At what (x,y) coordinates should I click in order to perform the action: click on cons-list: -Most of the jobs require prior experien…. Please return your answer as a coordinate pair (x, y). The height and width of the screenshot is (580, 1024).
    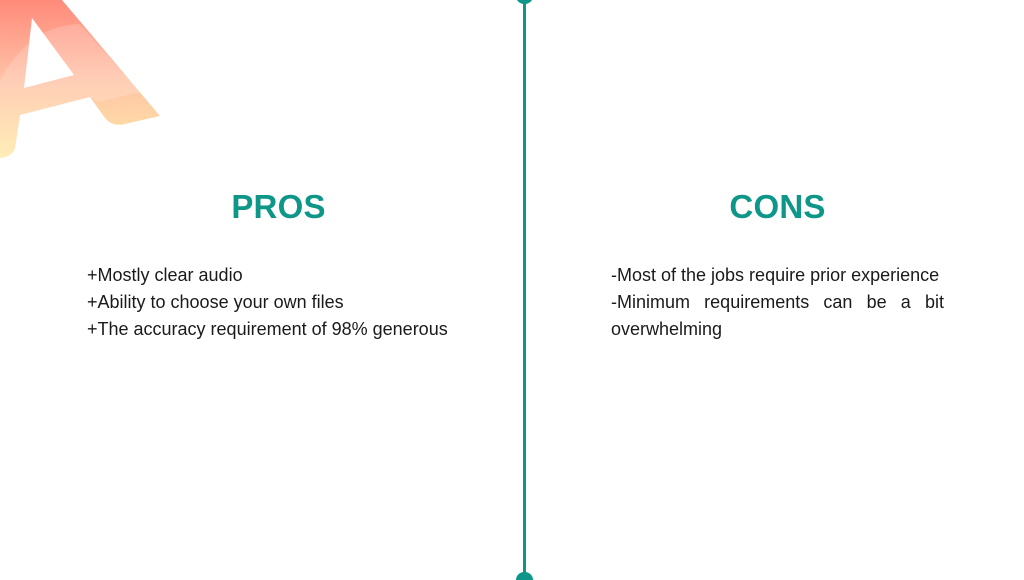
    Looking at the image, I should click on (777, 302).